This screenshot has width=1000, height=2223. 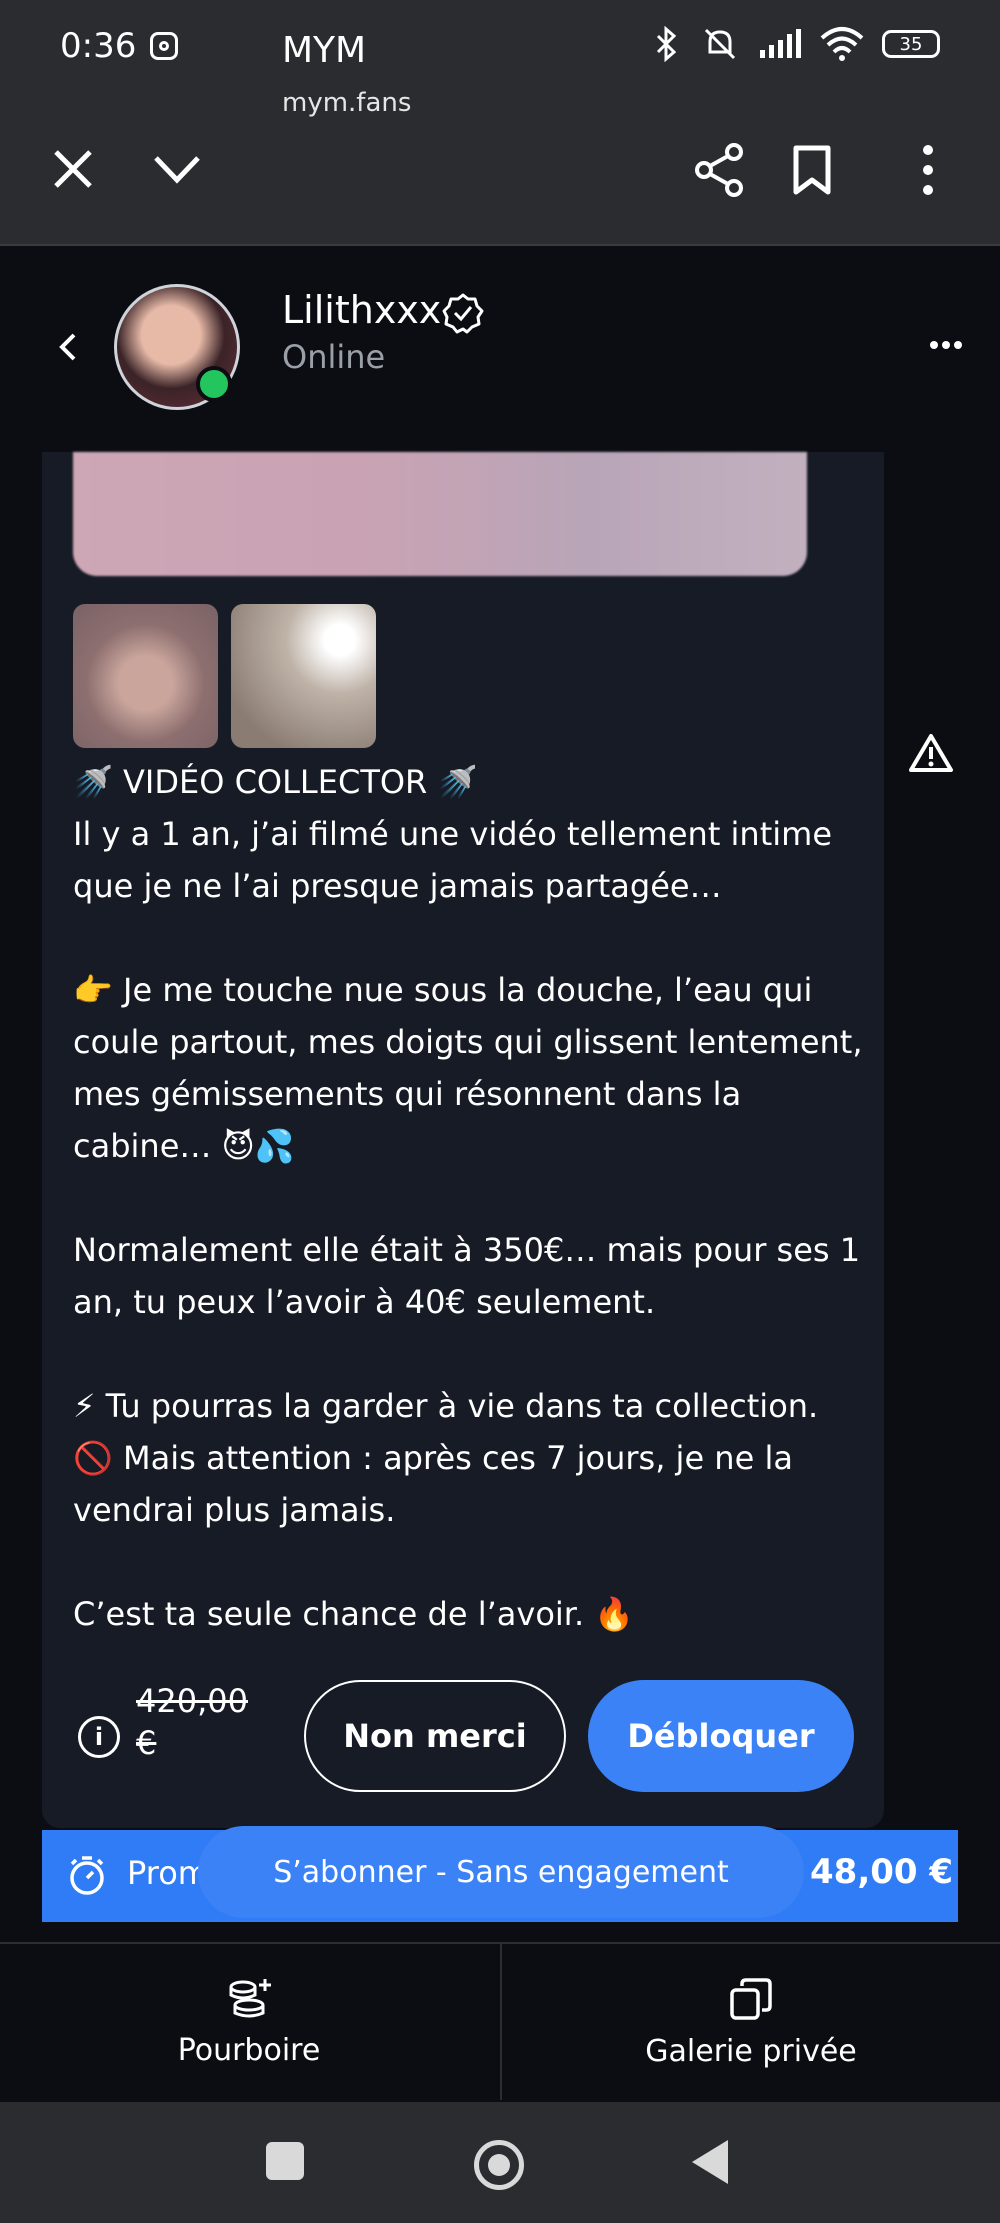 I want to click on coins-plus-icon, so click(x=250, y=1997).